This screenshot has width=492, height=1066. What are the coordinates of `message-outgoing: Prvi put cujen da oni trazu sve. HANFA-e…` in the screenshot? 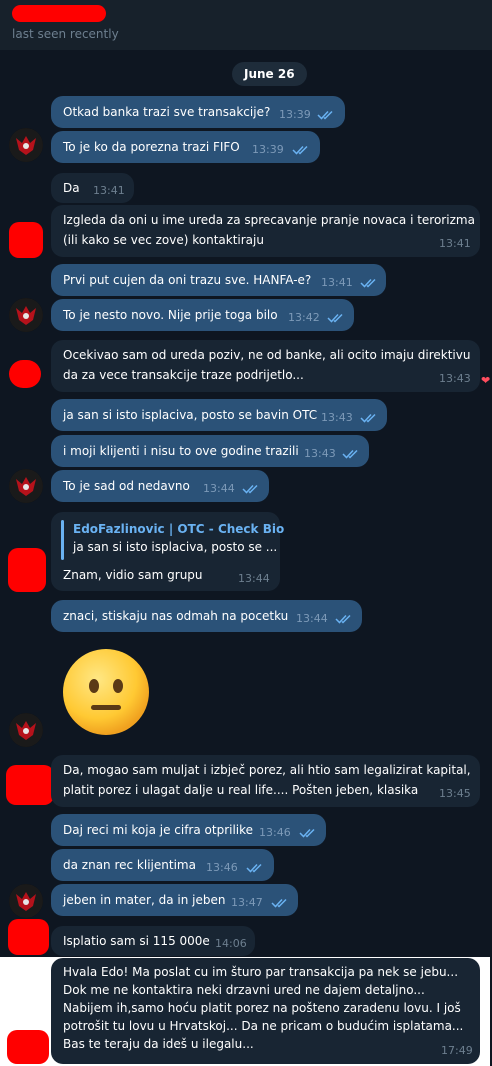 It's located at (218, 280).